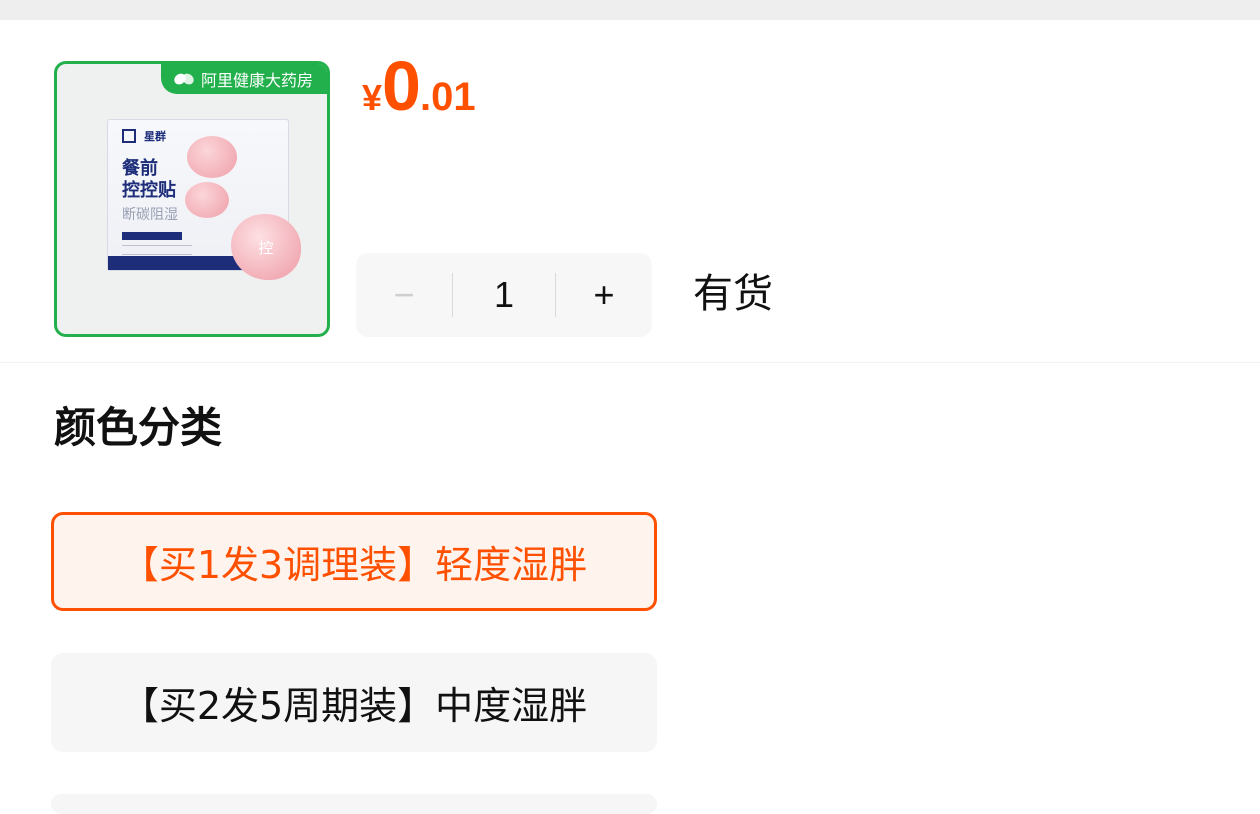 The width and height of the screenshot is (1260, 814). What do you see at coordinates (630, 362) in the screenshot?
I see `section-divider` at bounding box center [630, 362].